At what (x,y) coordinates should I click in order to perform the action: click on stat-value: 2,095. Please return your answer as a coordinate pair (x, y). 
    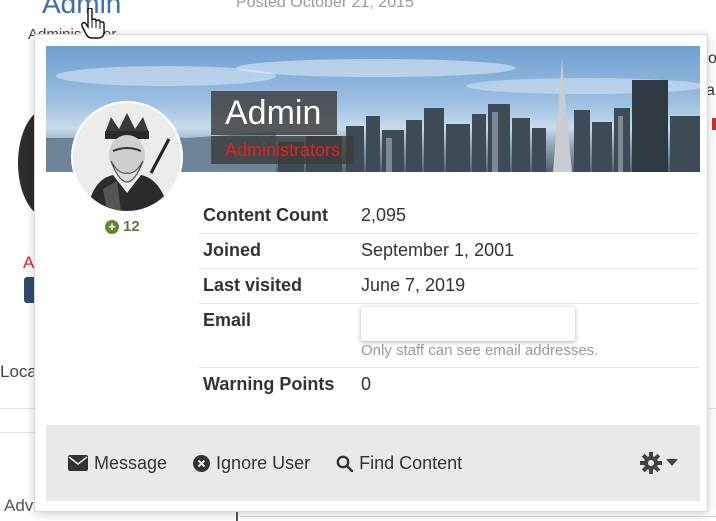
    Looking at the image, I should click on (384, 215).